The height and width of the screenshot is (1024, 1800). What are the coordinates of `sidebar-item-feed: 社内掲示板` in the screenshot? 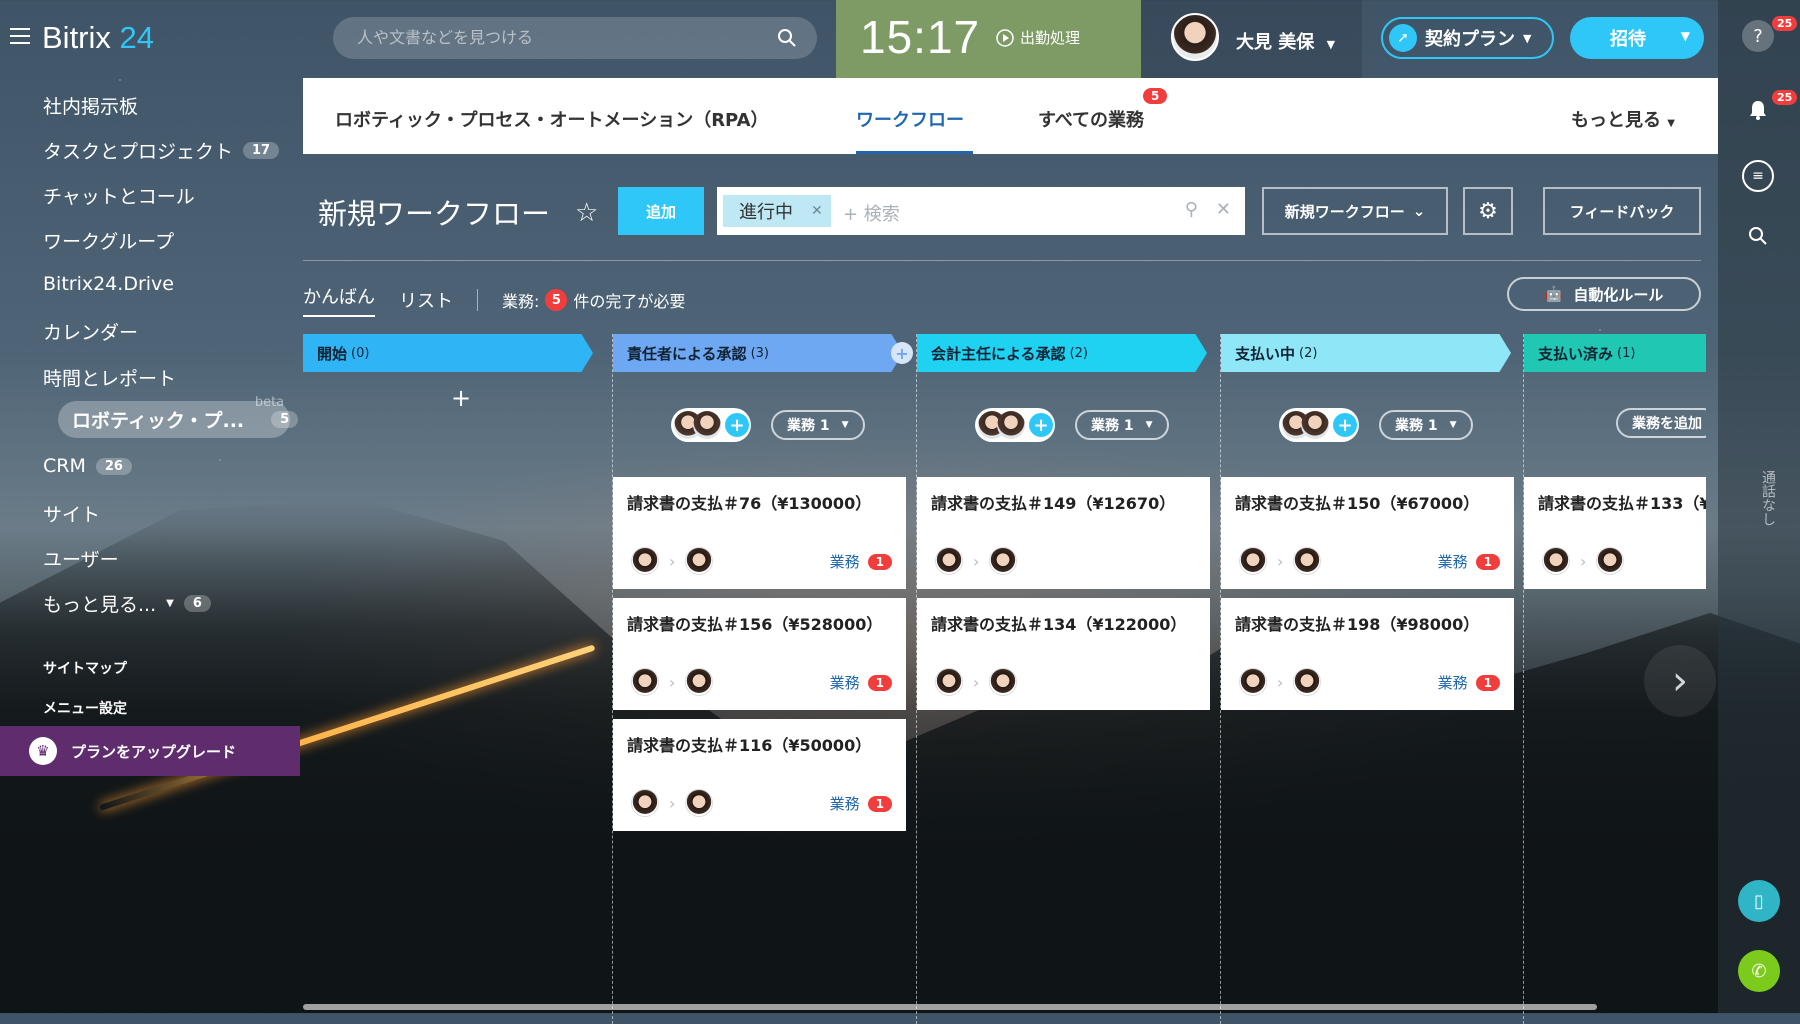 It's located at (90, 105).